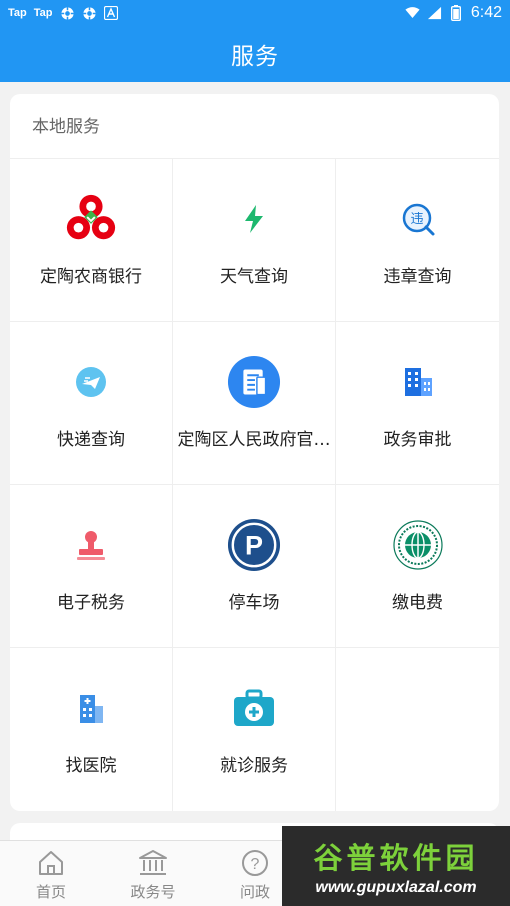 This screenshot has width=510, height=906. Describe the element at coordinates (417, 440) in the screenshot. I see `service-label: 政务审批` at that location.